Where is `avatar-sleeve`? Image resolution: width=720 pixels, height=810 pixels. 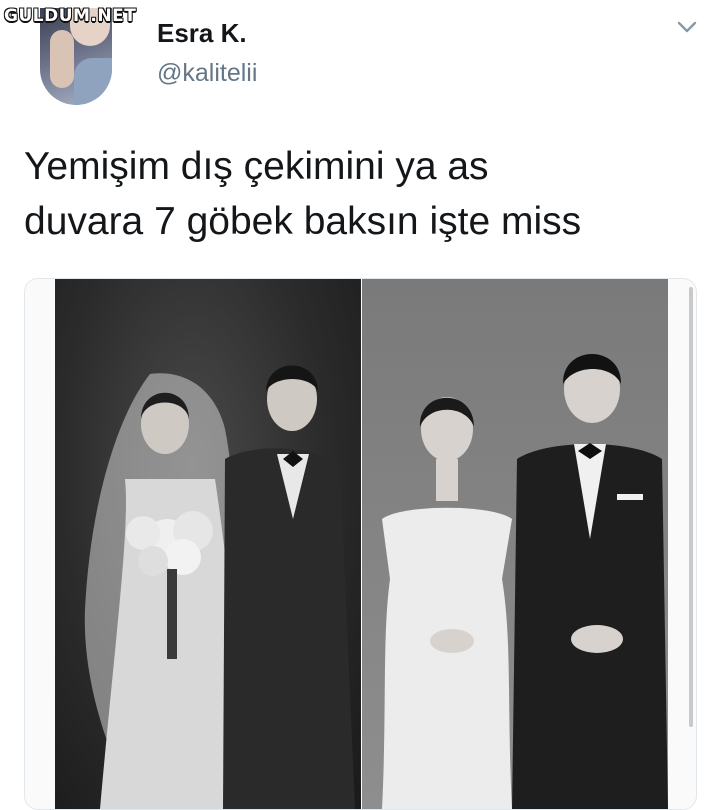
avatar-sleeve is located at coordinates (93, 81).